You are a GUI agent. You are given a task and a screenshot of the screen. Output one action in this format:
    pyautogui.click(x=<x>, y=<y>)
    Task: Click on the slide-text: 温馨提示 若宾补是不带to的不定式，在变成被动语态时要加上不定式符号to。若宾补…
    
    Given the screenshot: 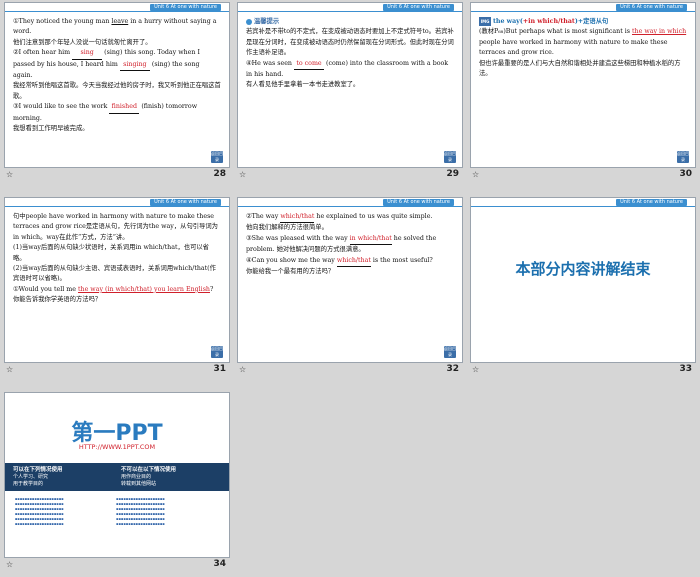 What is the action you would take?
    pyautogui.click(x=350, y=53)
    